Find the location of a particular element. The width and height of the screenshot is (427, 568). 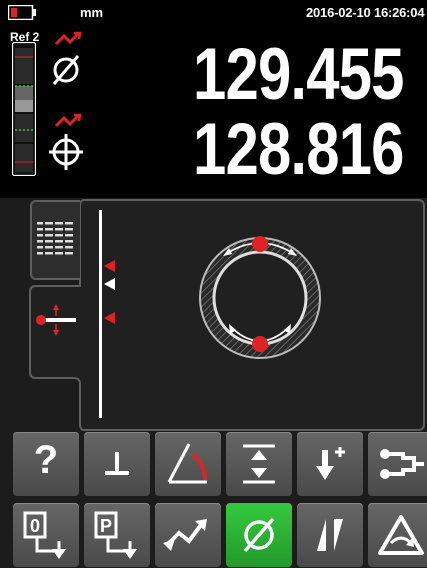

taper-icon is located at coordinates (330, 535).